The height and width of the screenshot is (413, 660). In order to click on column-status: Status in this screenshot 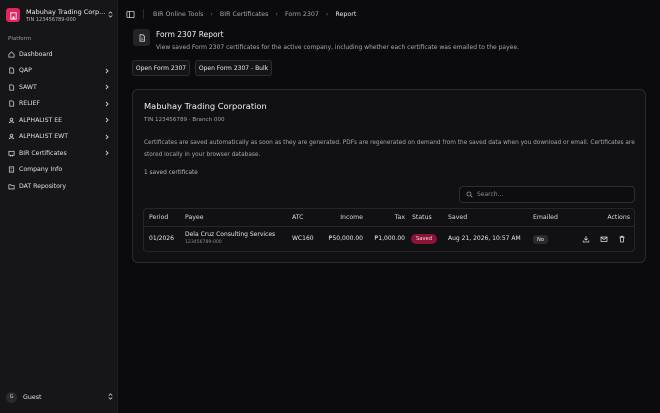, I will do `click(422, 217)`.